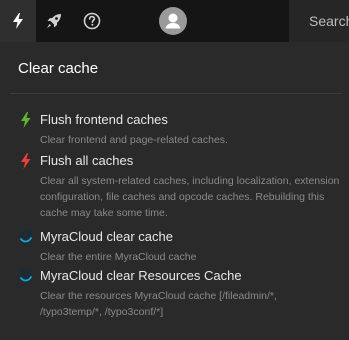 The image size is (349, 340). What do you see at coordinates (329, 21) in the screenshot?
I see `search-input` at bounding box center [329, 21].